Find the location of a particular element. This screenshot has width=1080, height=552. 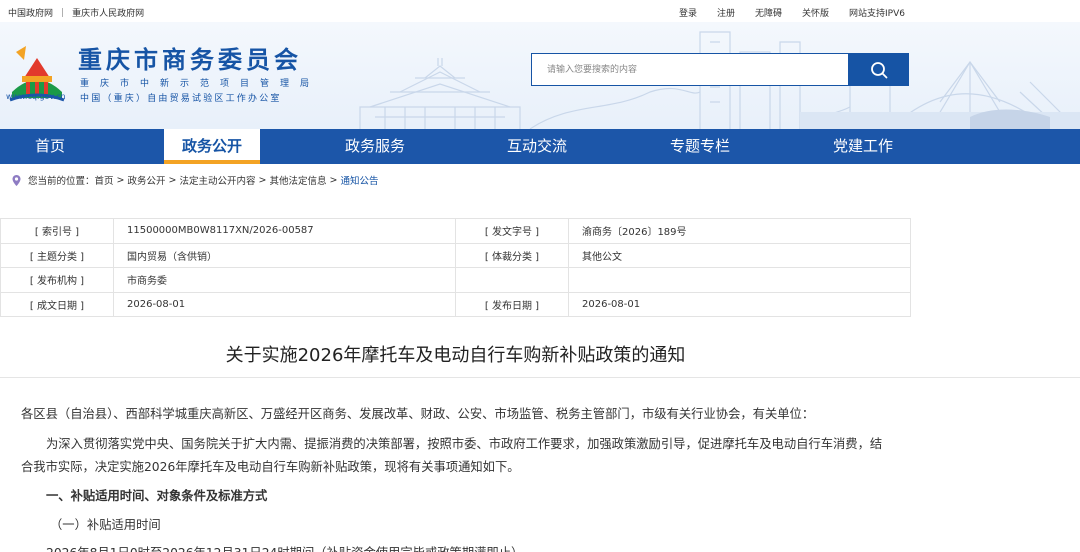

search-button is located at coordinates (878, 69).